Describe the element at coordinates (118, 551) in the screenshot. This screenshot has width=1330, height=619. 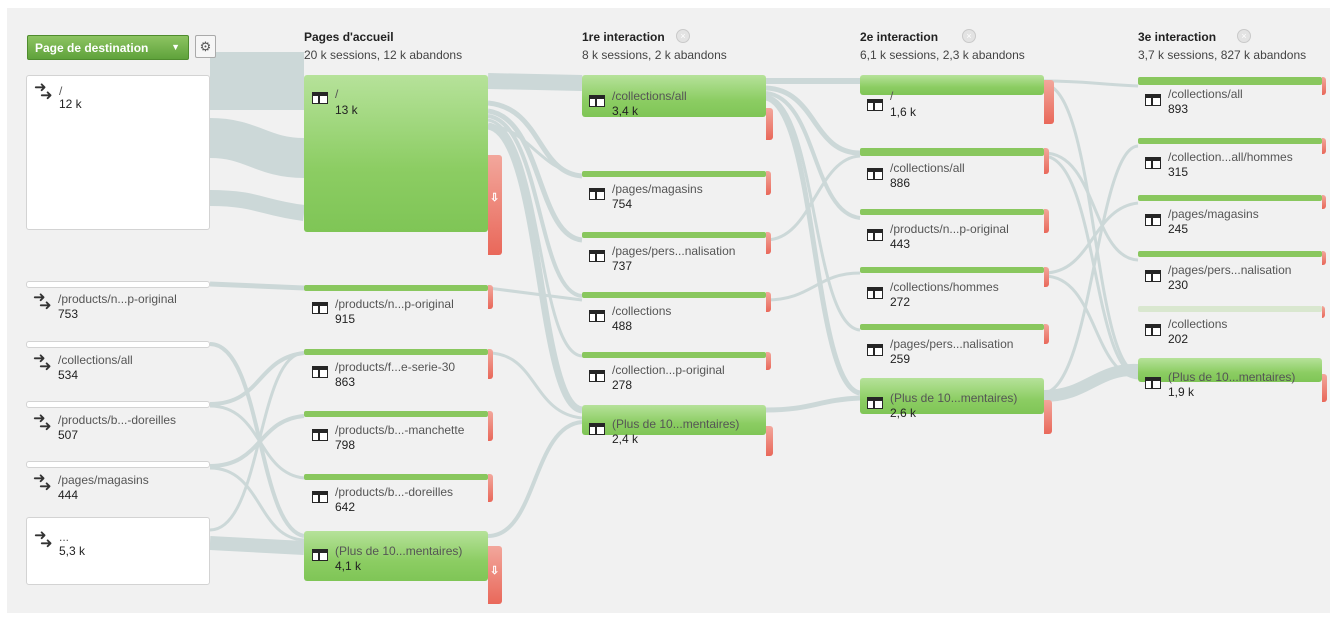
I see `start-node: ➜ ➜ ... 5,3 k` at that location.